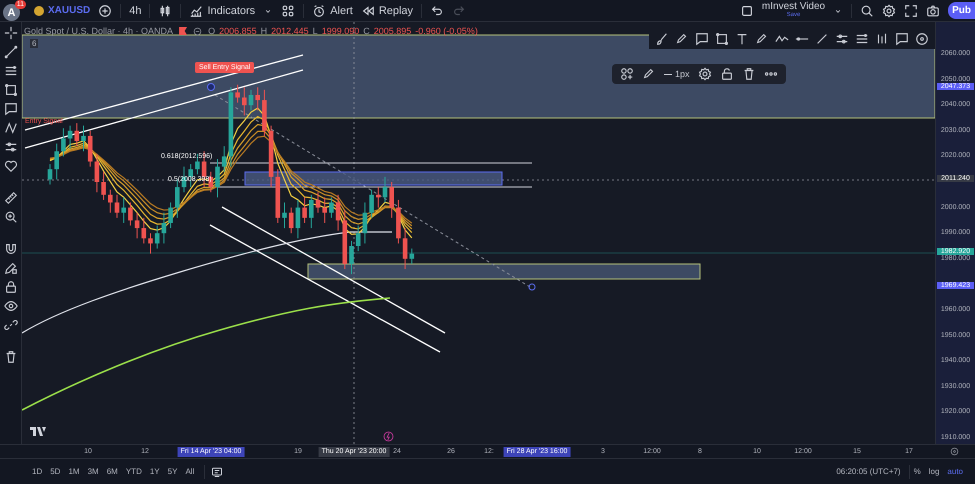 The height and width of the screenshot is (484, 975). What do you see at coordinates (11, 166) in the screenshot?
I see `heart-icon` at bounding box center [11, 166].